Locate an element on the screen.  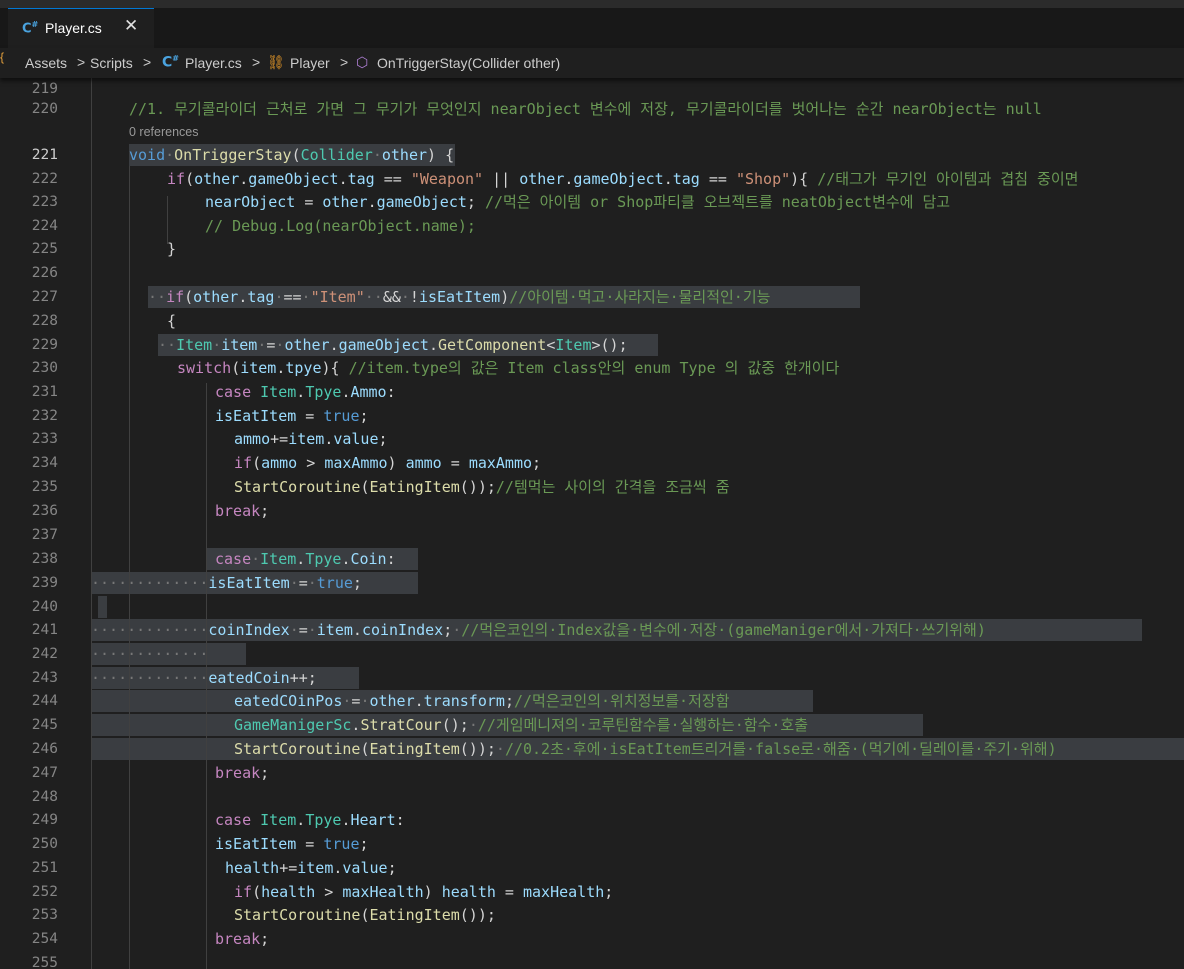
code-token: Item is located at coordinates (194, 345).